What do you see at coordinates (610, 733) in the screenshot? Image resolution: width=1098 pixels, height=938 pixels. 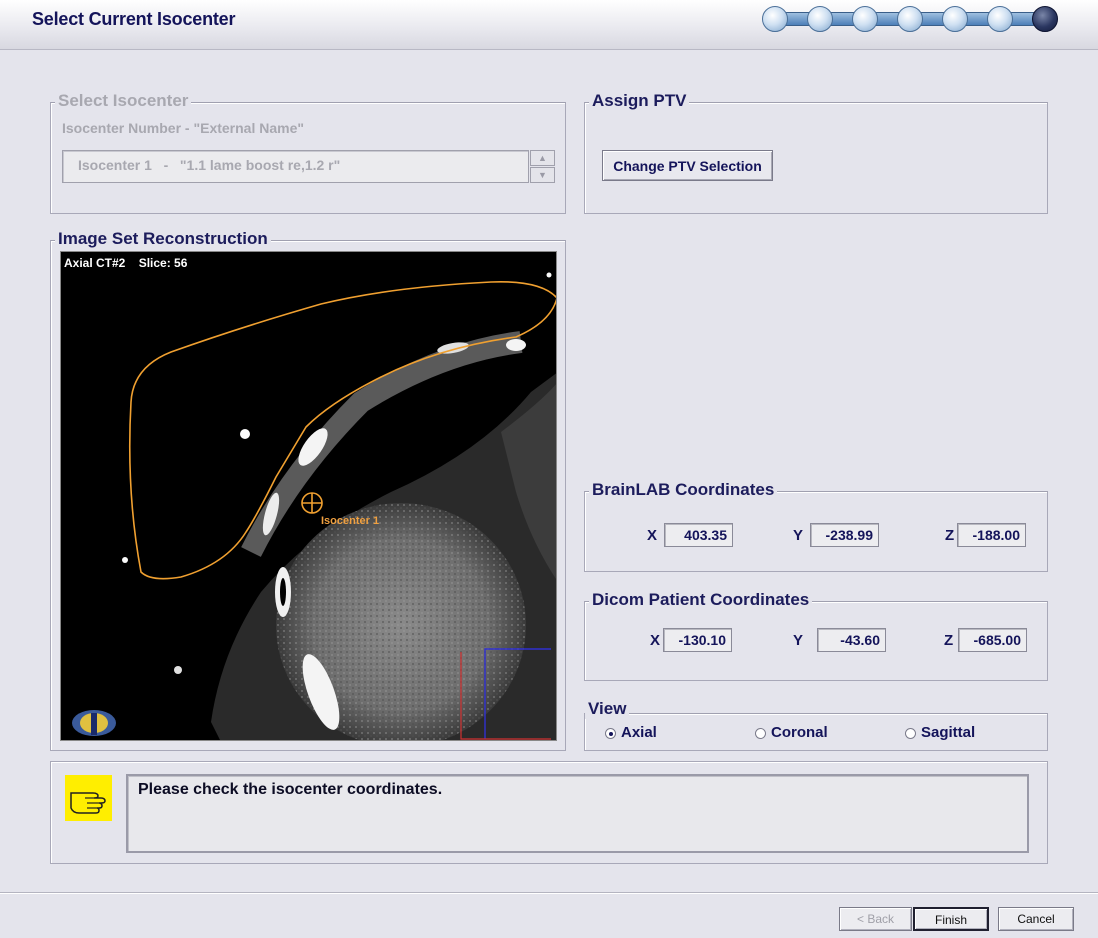 I see `radio-checked-icon` at bounding box center [610, 733].